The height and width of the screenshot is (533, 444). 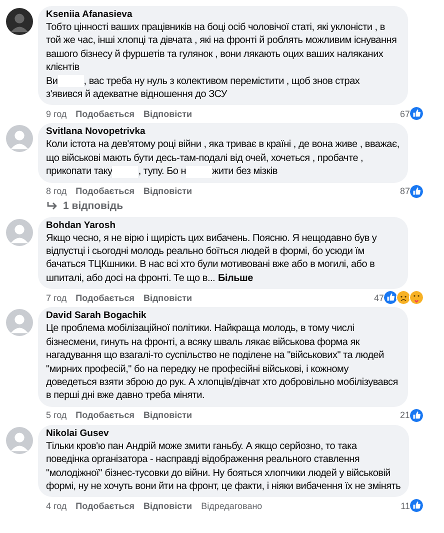 I want to click on replies-link: 1 відповідь, so click(x=81, y=208).